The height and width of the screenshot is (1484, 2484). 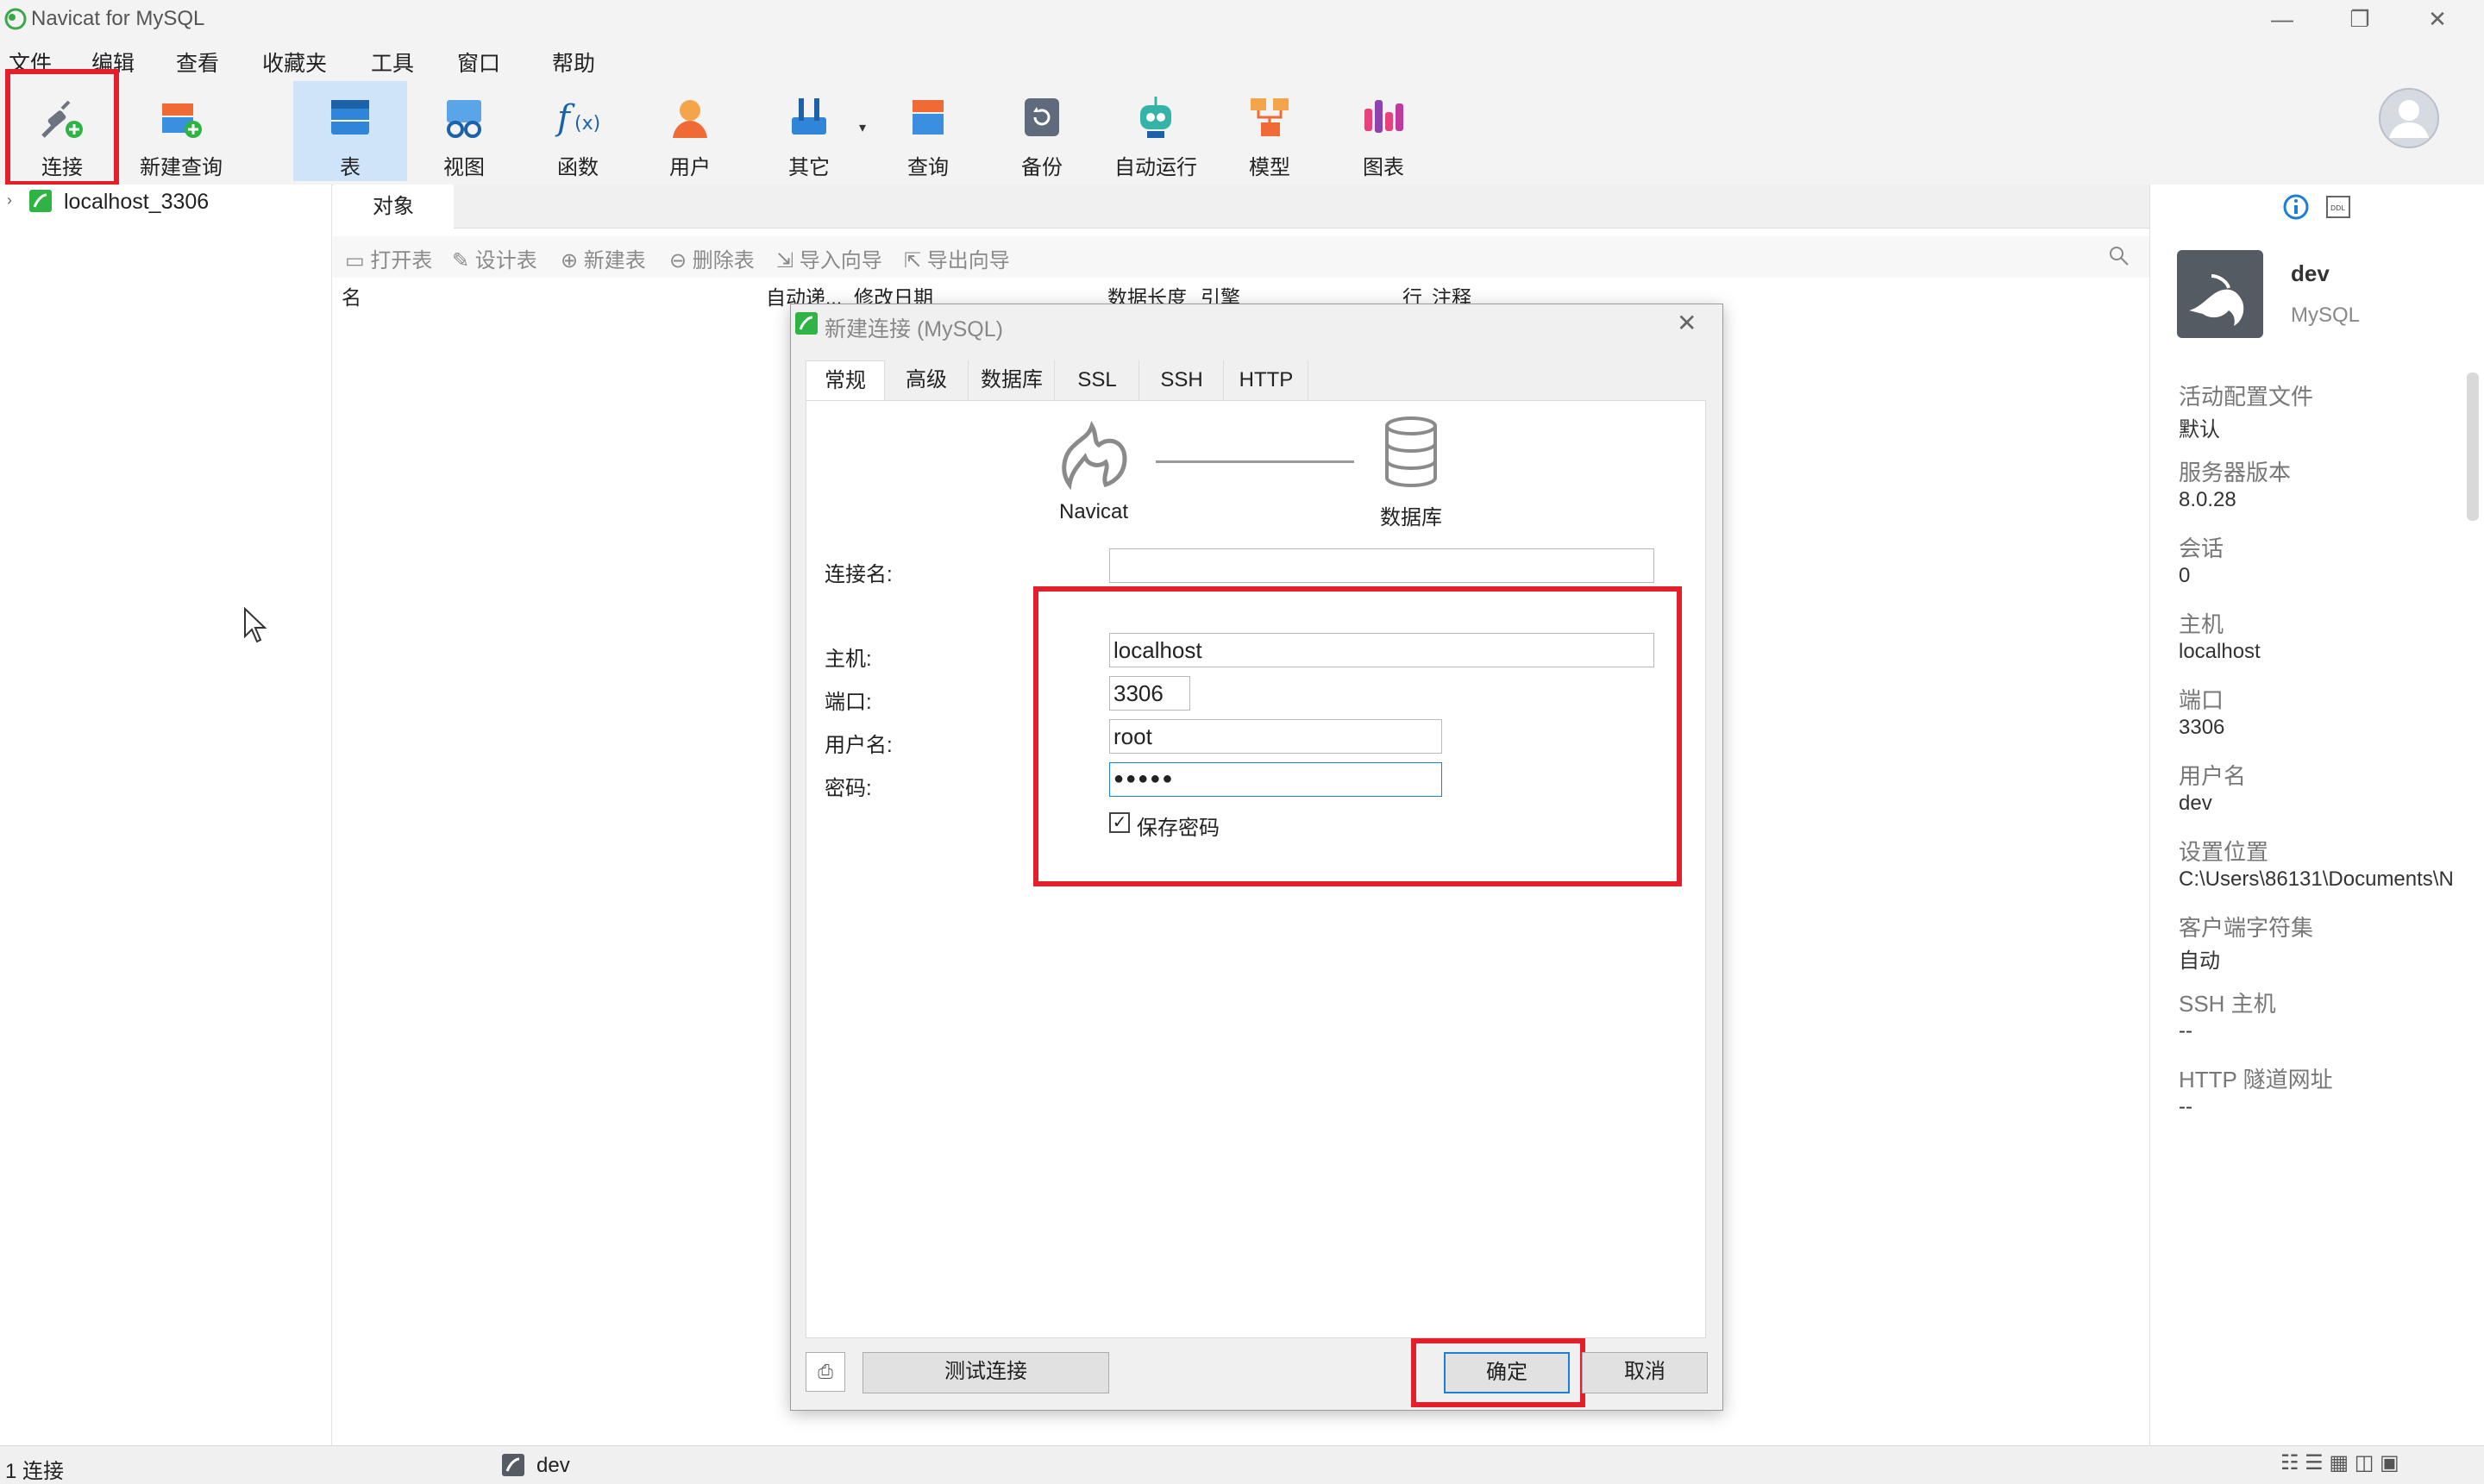 What do you see at coordinates (690, 167) in the screenshot?
I see `user-label: 用户` at bounding box center [690, 167].